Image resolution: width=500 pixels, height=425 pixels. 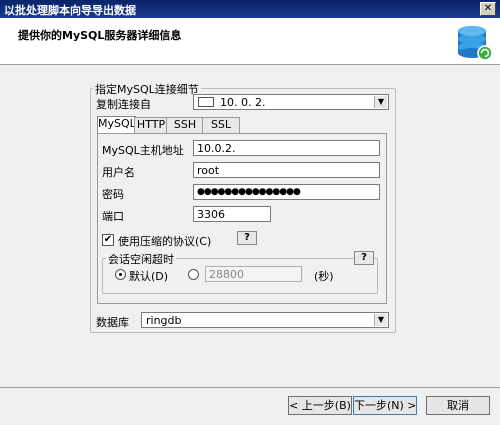 What do you see at coordinates (286, 192) in the screenshot?
I see `password-input: ●●●●●●●●●●●●●●●` at bounding box center [286, 192].